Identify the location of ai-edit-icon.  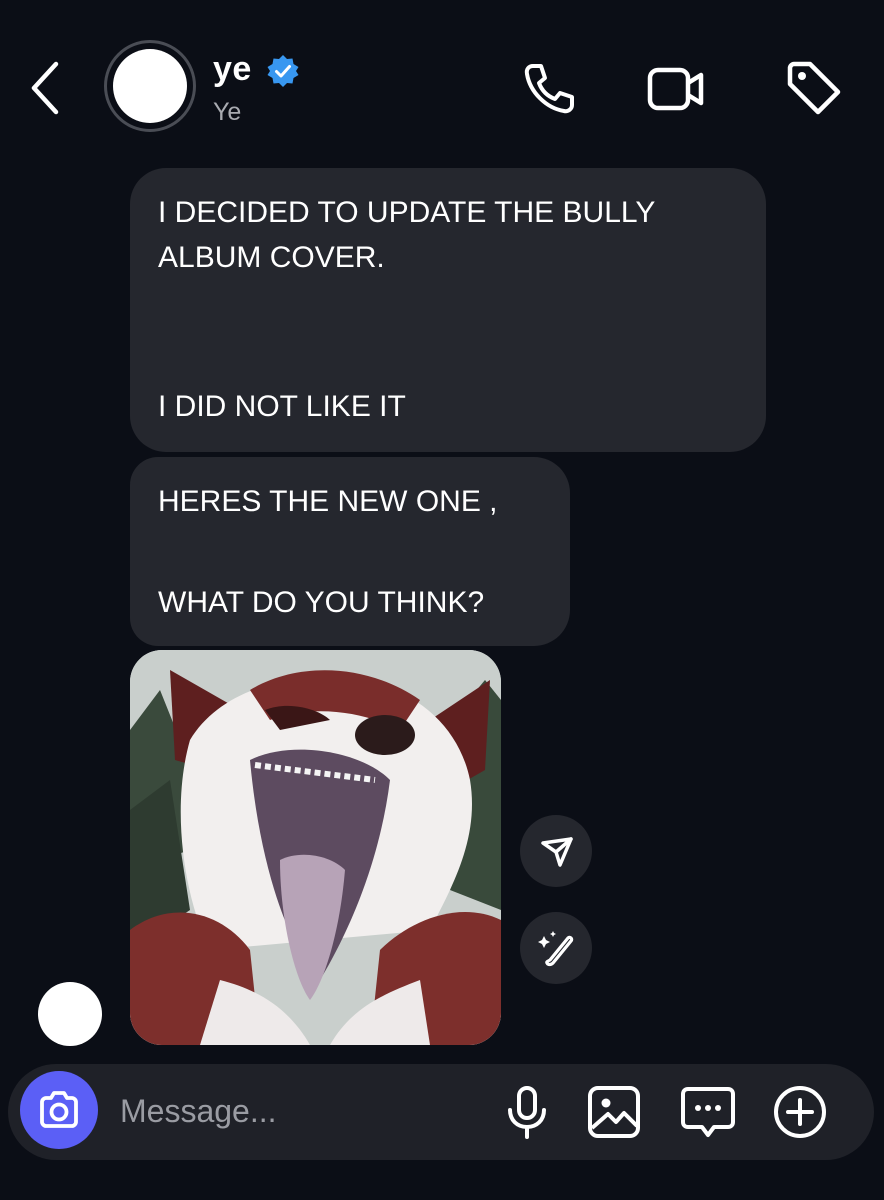
(556, 949).